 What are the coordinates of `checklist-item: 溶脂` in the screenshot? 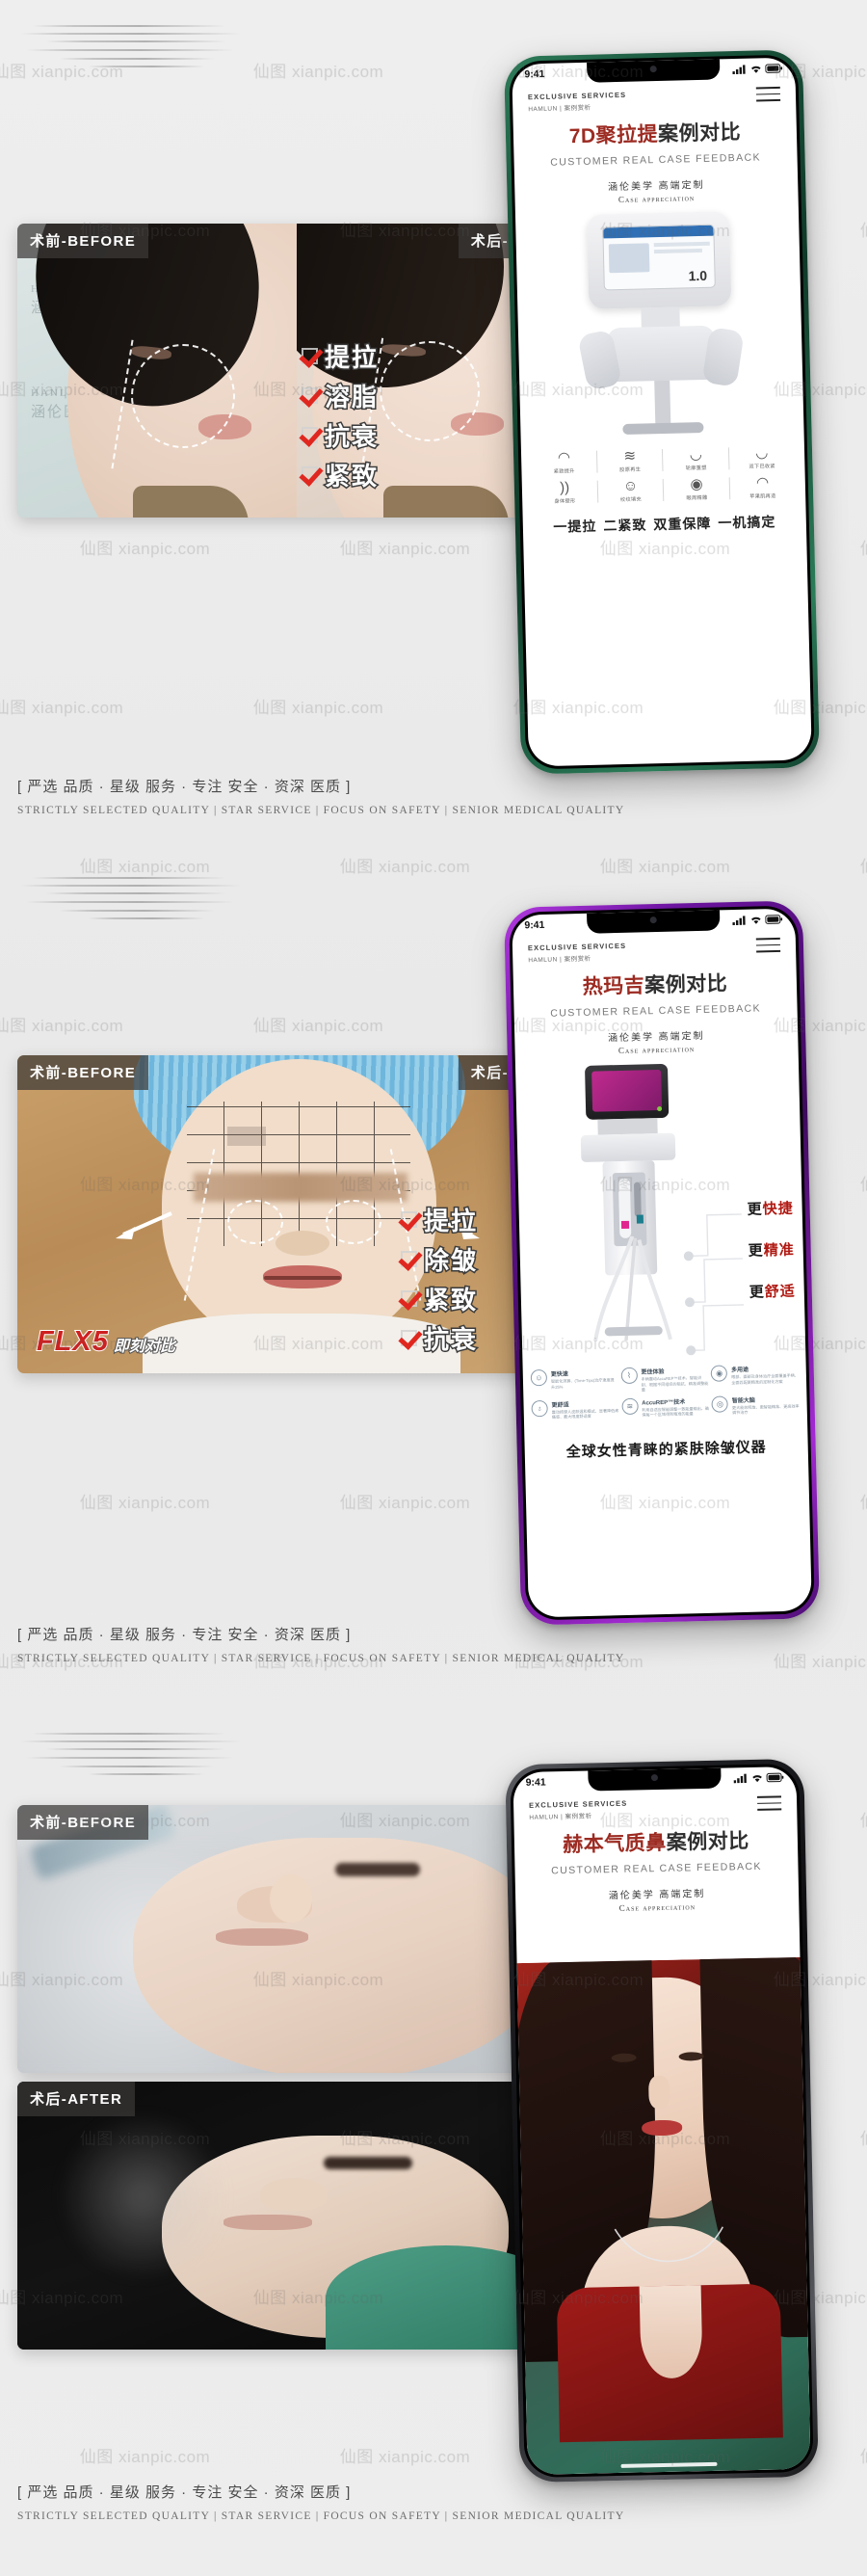 It's located at (340, 395).